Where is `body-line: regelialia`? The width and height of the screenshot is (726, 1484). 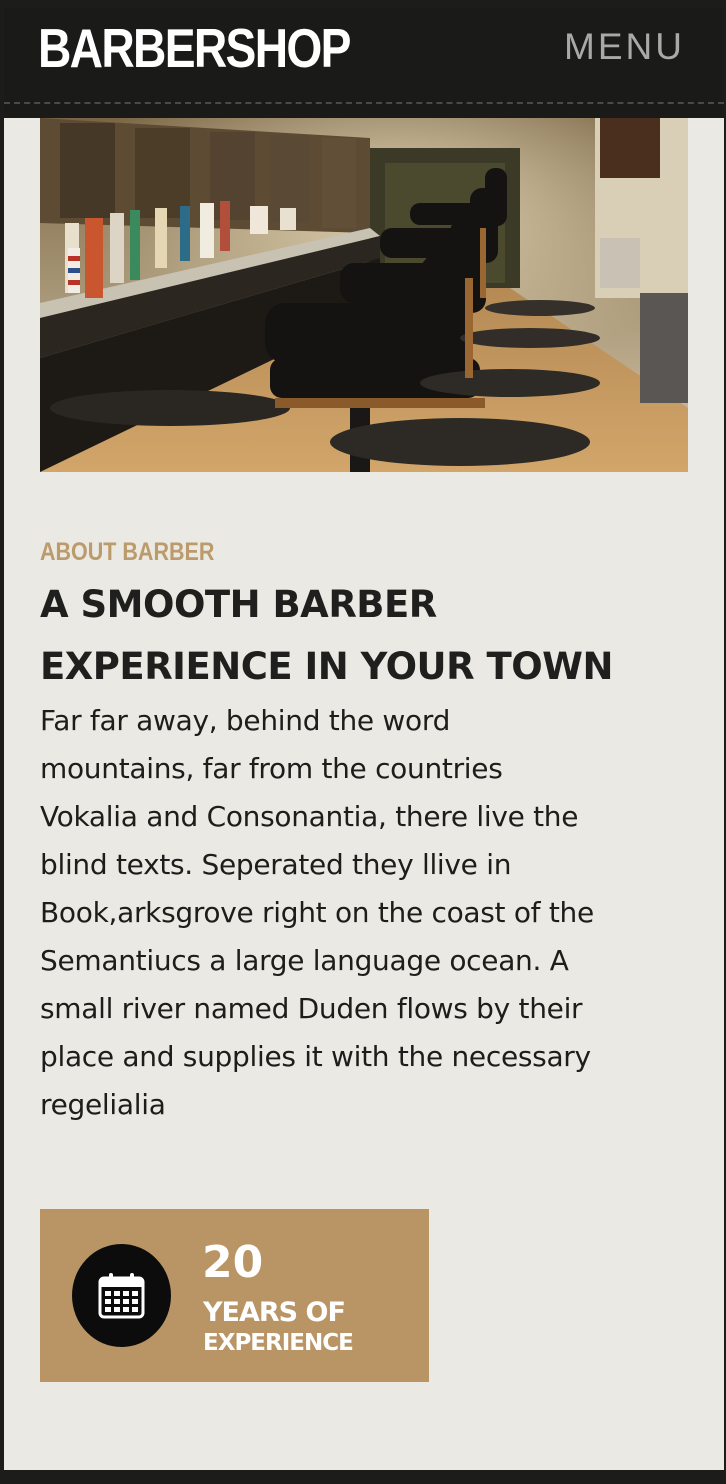
body-line: regelialia is located at coordinates (103, 1104).